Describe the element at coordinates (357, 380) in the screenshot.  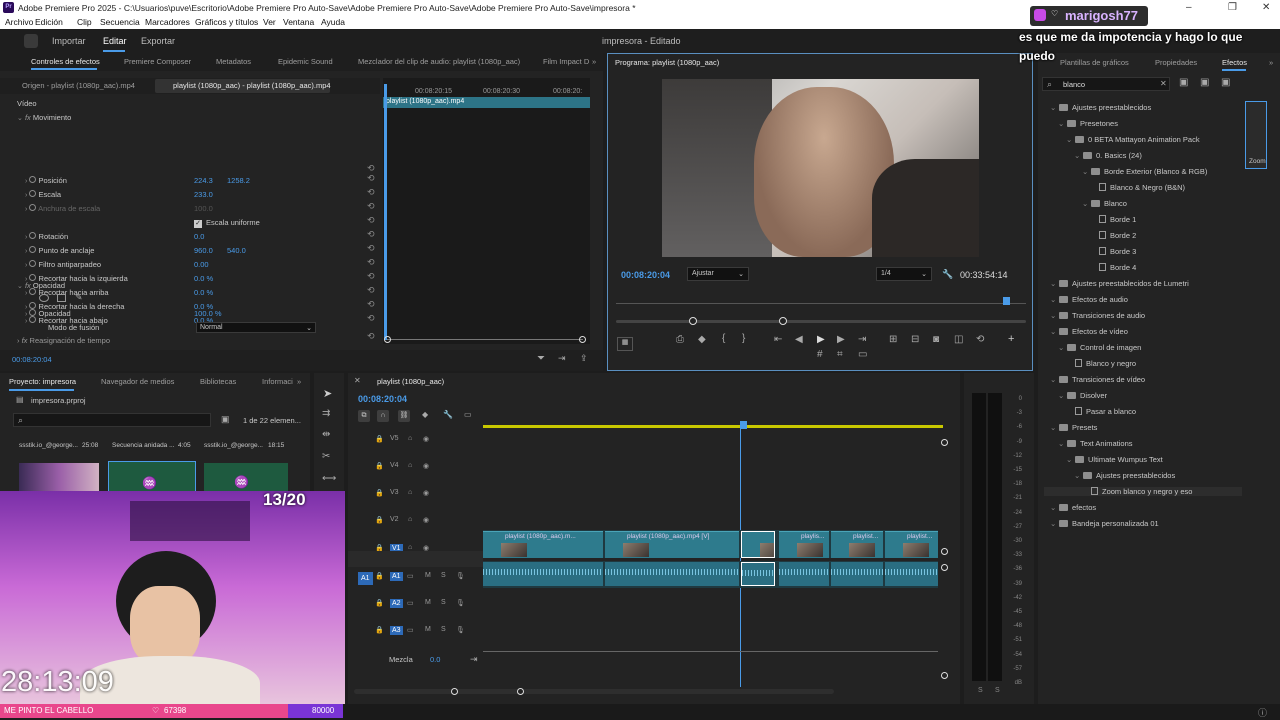
I see `close-tab-icon: ✕` at that location.